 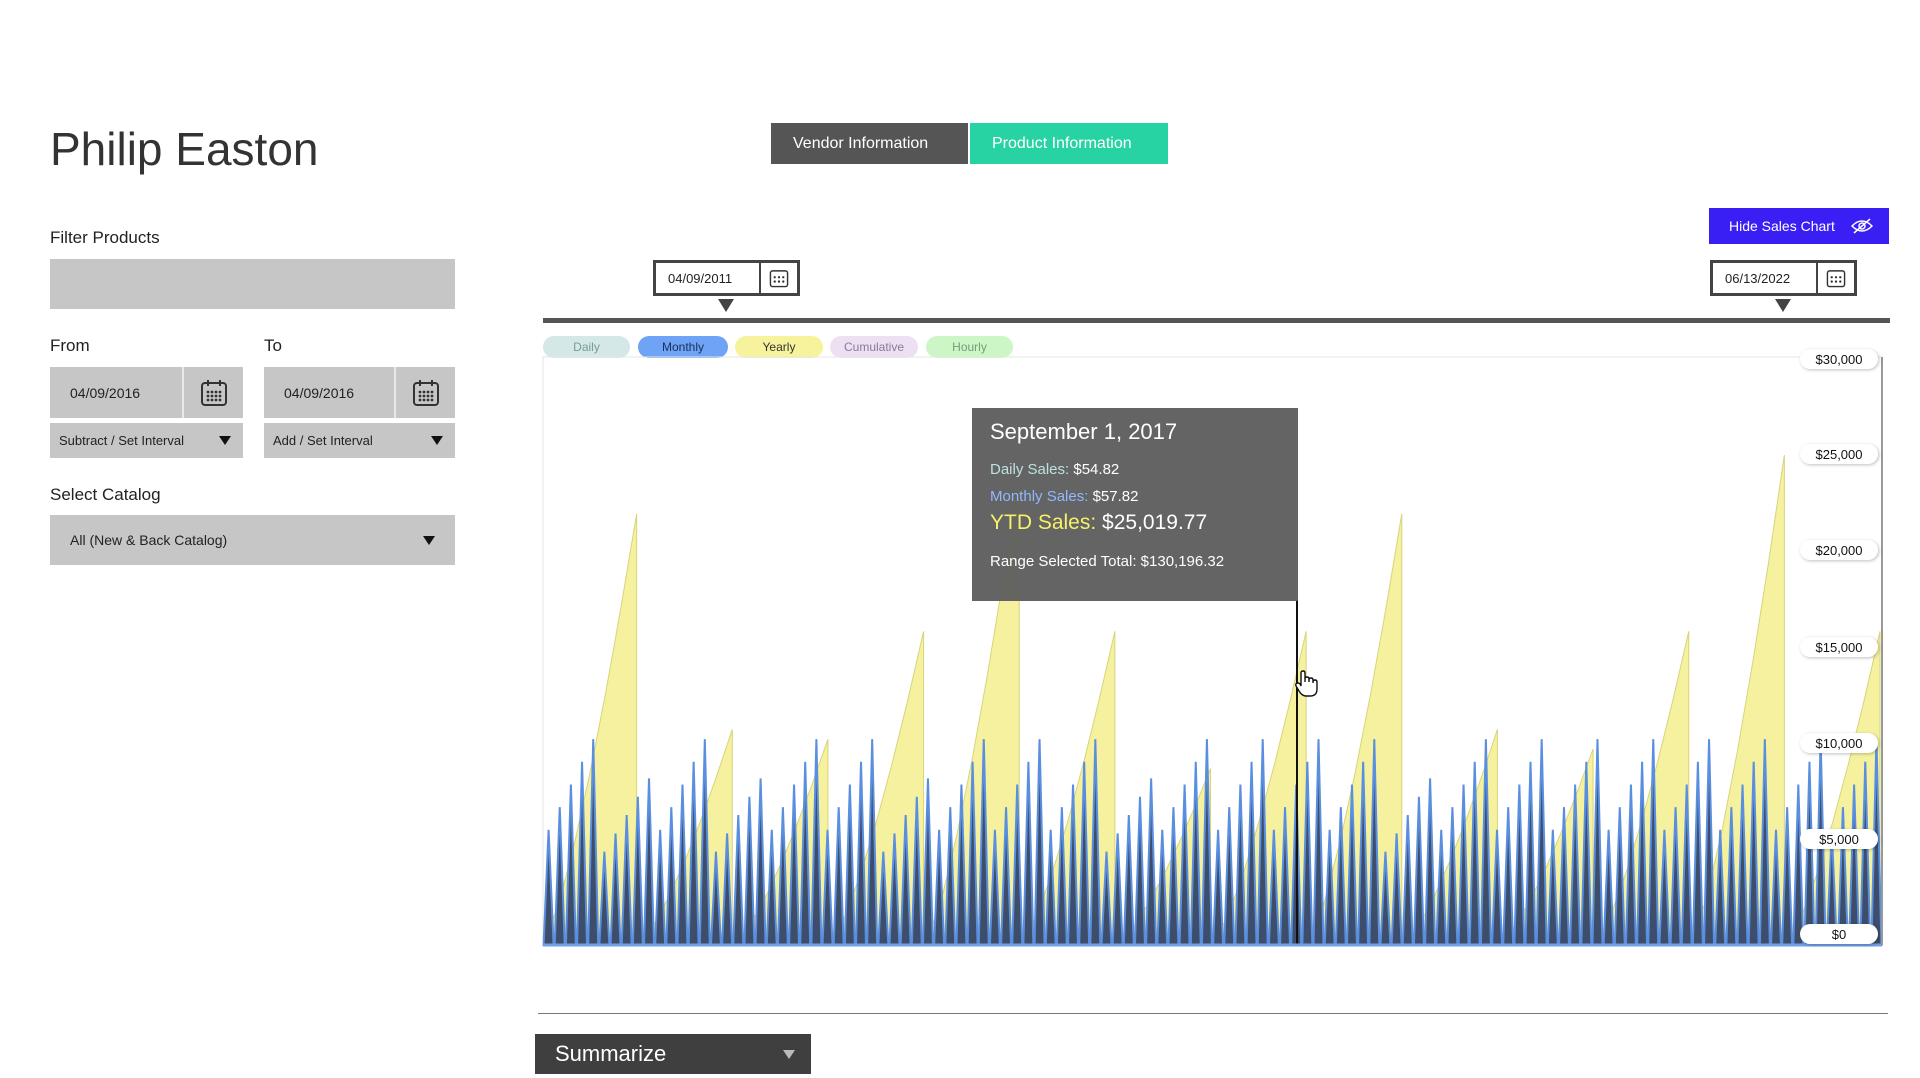 I want to click on tooltip-date: September 1, 2017, so click(x=1084, y=431).